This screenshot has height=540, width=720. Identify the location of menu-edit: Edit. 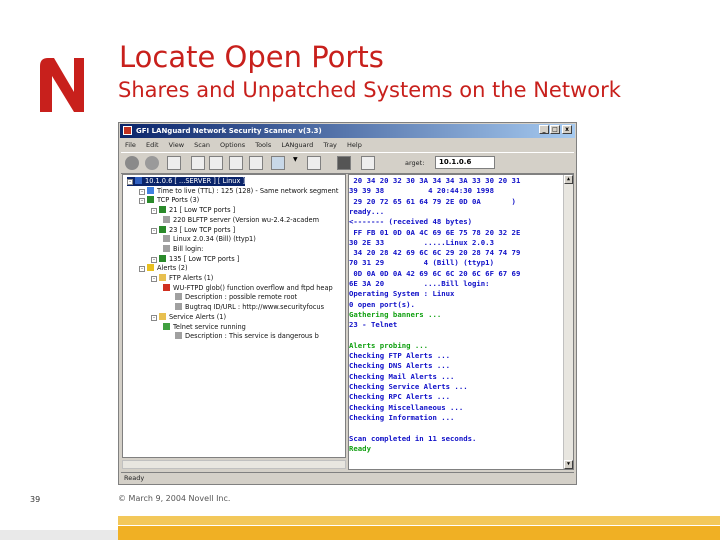
(152, 145).